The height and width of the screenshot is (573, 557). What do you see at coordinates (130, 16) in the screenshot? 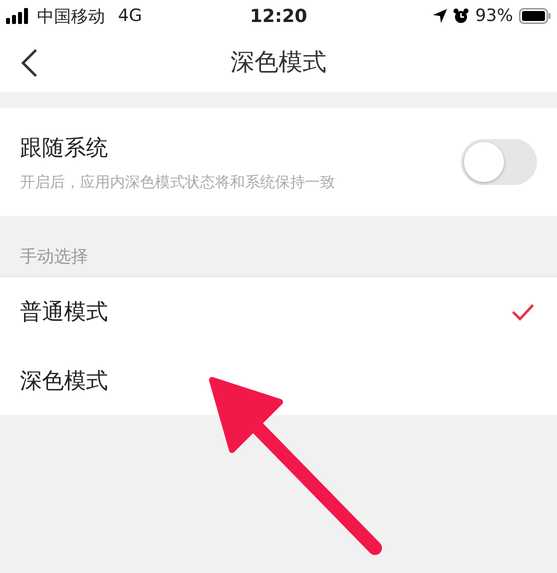
I see `network-type: 4G` at bounding box center [130, 16].